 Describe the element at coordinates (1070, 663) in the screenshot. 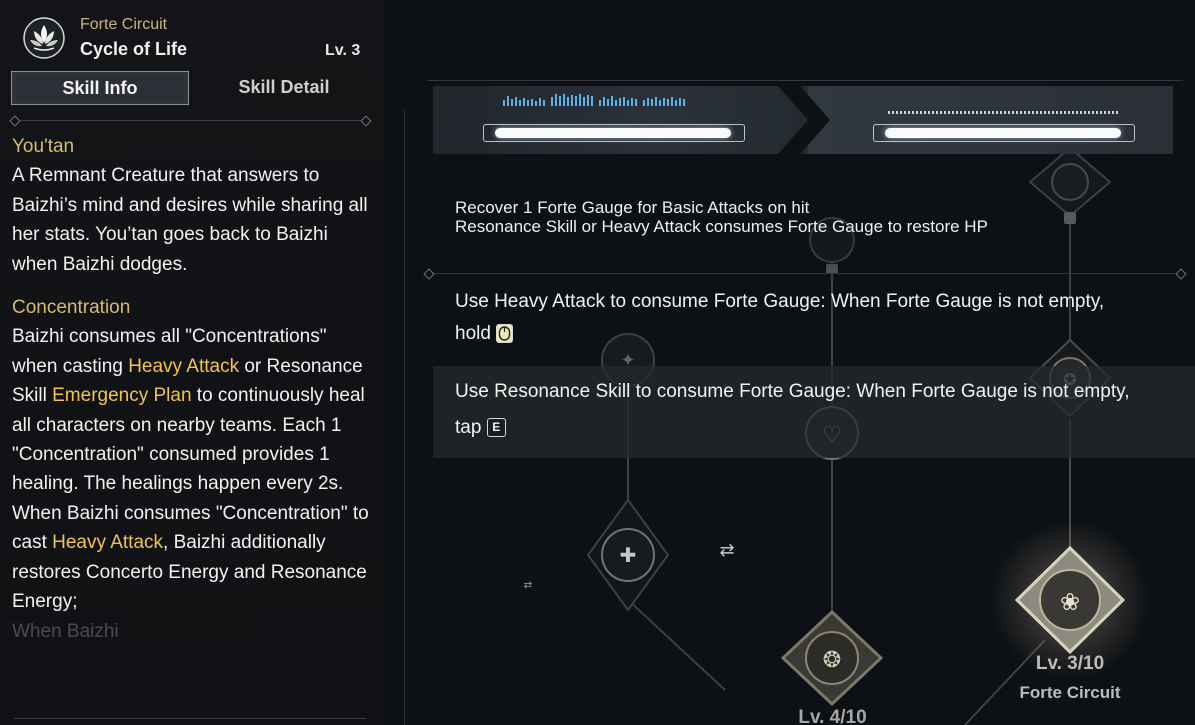

I see `forte-circuit-level: Lv. 3/10` at that location.